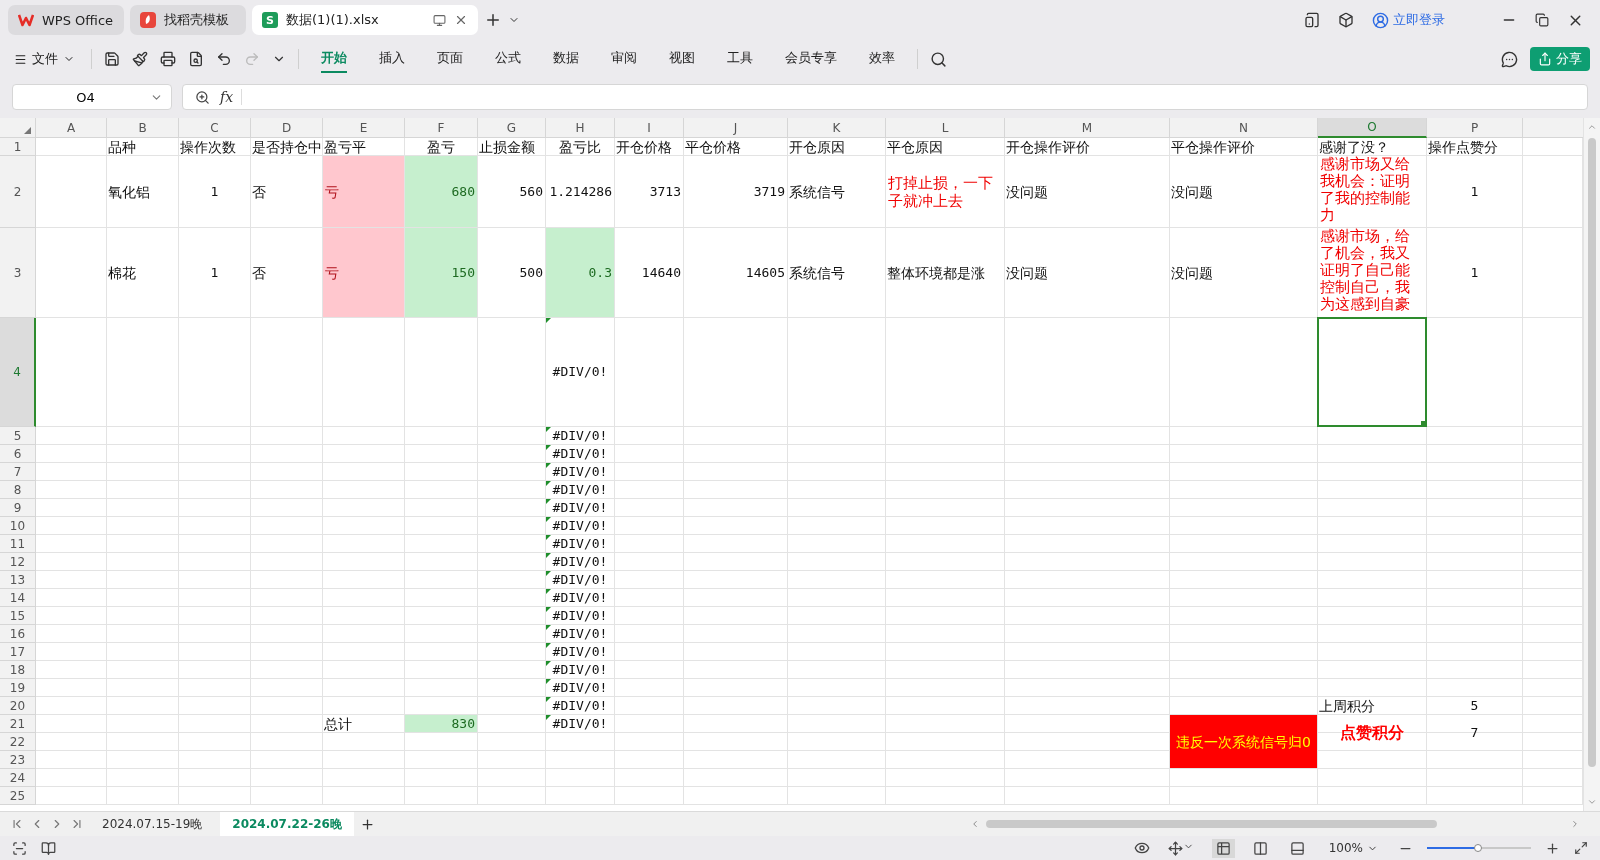  I want to click on normal-view-button, so click(1223, 848).